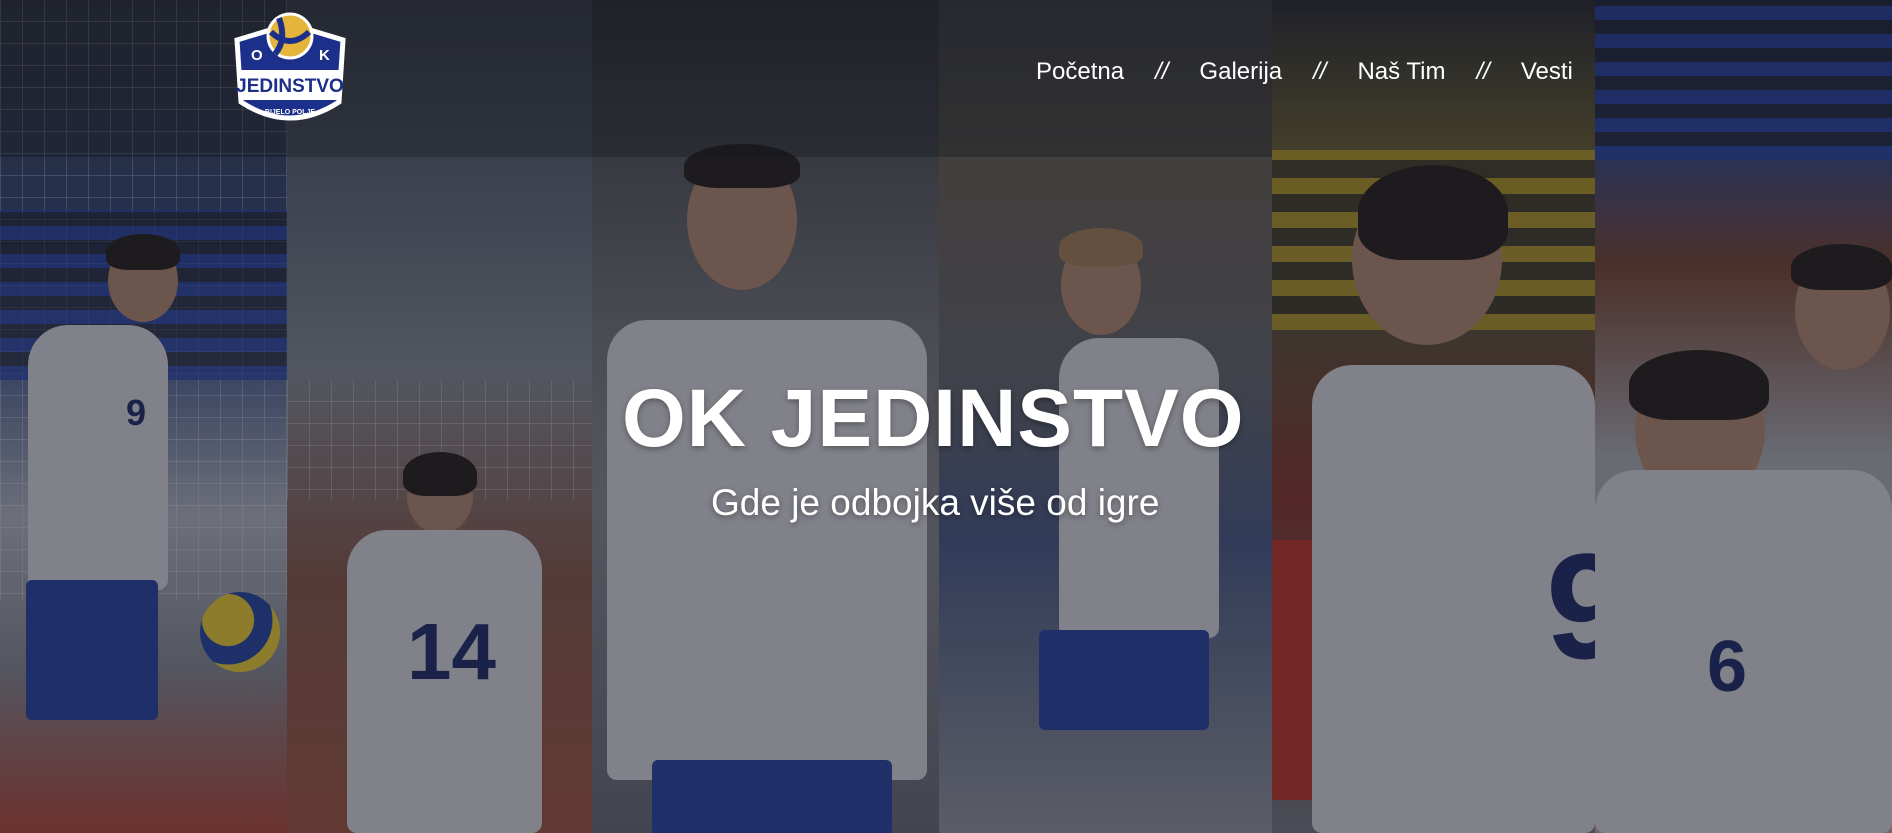 The height and width of the screenshot is (833, 1892). I want to click on club-logo: O K JEDINSTVO BIJELO POLJE, so click(290, 74).